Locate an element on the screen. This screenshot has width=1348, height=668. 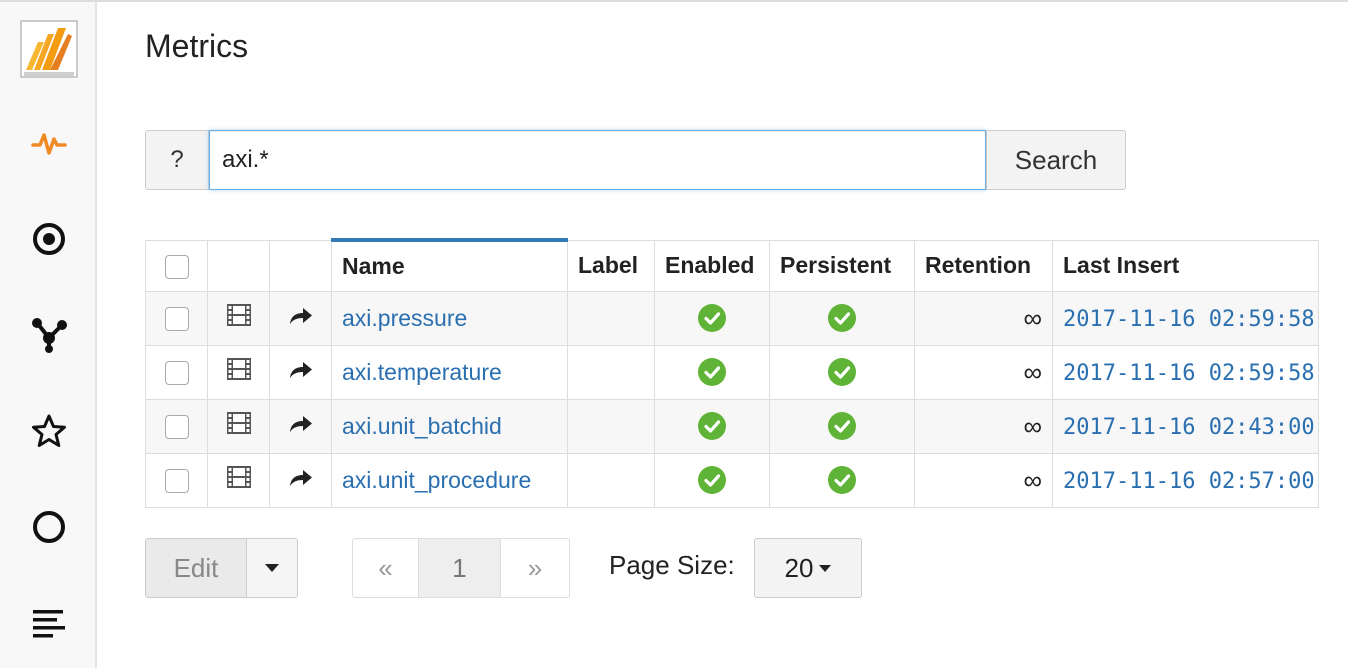
column-header-retention: Retention is located at coordinates (983, 265).